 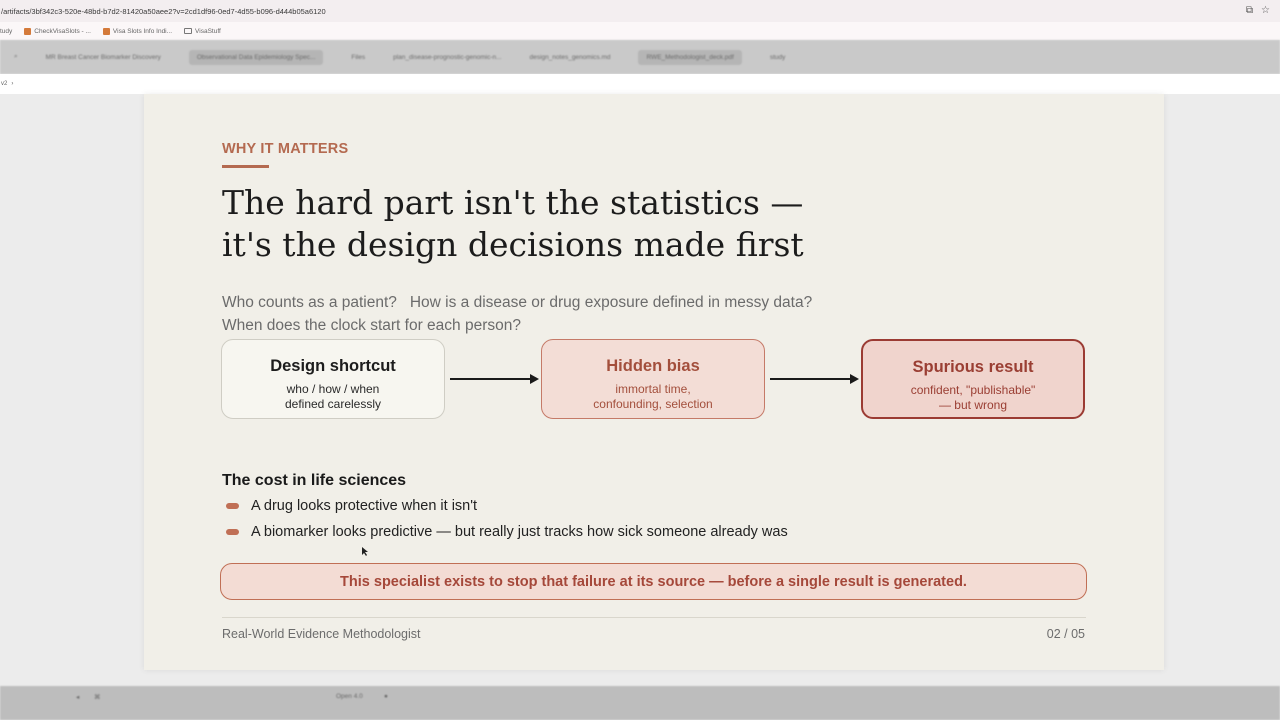 I want to click on flow-box-subtitle-line: who / how / when, so click(x=333, y=389).